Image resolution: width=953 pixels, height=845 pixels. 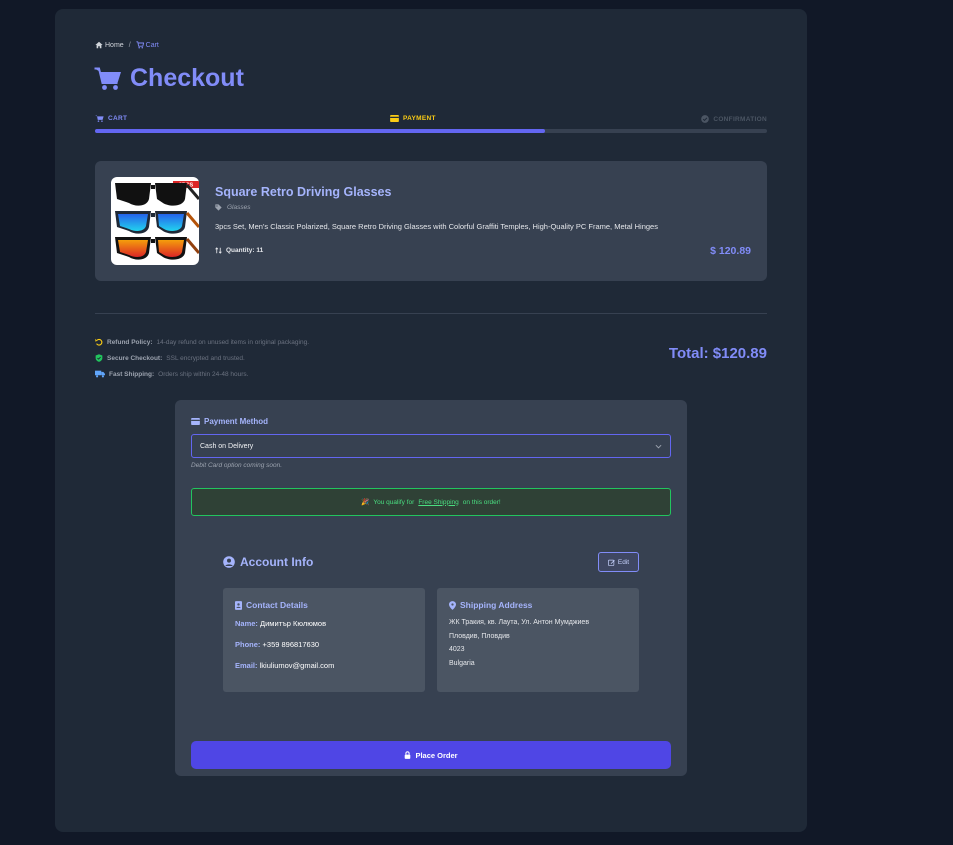 I want to click on order-total: Total: $120.89, so click(x=717, y=353).